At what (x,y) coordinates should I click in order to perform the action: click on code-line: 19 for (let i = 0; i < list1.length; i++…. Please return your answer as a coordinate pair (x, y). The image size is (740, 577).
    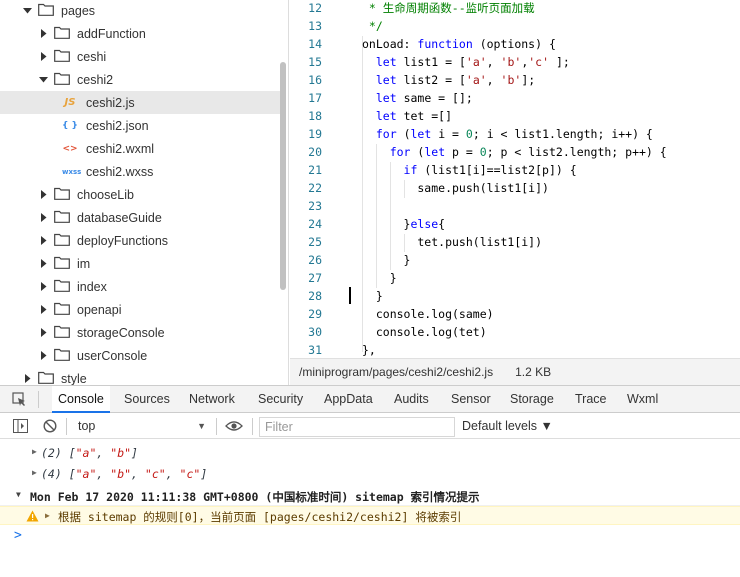
    Looking at the image, I should click on (515, 134).